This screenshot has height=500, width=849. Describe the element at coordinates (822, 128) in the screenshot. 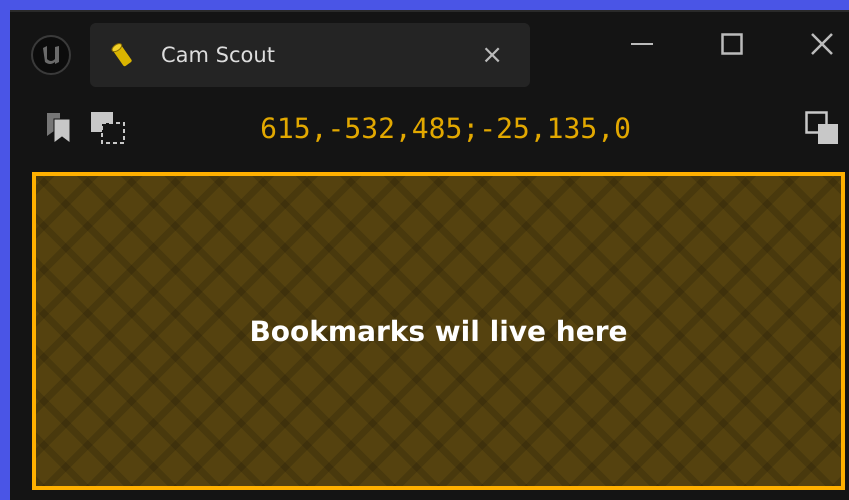

I see `overlap-squares-icon` at that location.